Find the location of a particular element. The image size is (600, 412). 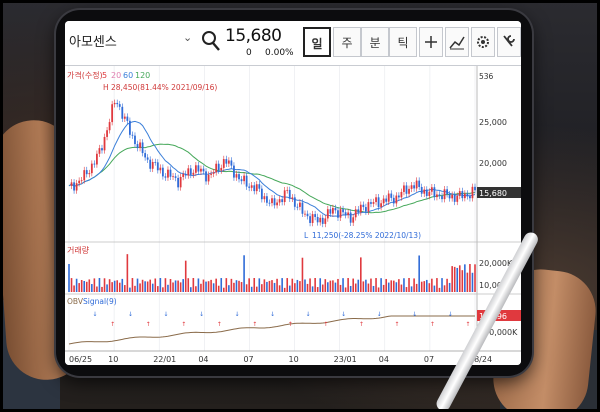

settings-icon is located at coordinates (483, 42).